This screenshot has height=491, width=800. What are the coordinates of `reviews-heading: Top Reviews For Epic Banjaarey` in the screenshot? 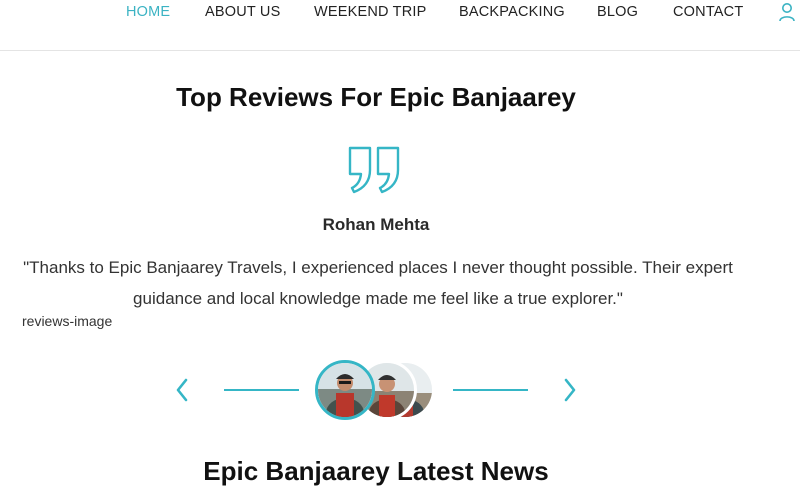 It's located at (376, 97).